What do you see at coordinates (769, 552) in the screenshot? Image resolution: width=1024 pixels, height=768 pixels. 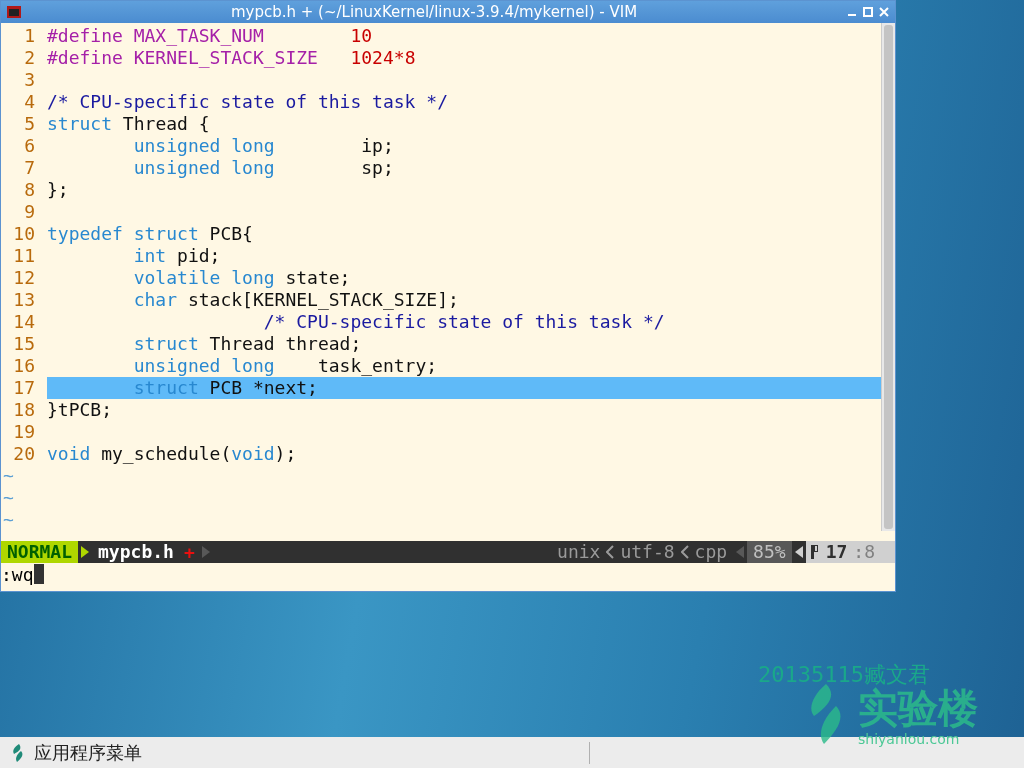 I see `scroll-percent: 85%` at bounding box center [769, 552].